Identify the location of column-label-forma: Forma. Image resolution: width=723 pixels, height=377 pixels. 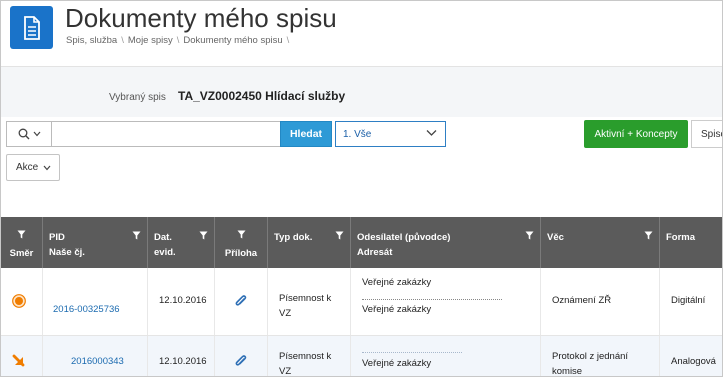
(681, 237).